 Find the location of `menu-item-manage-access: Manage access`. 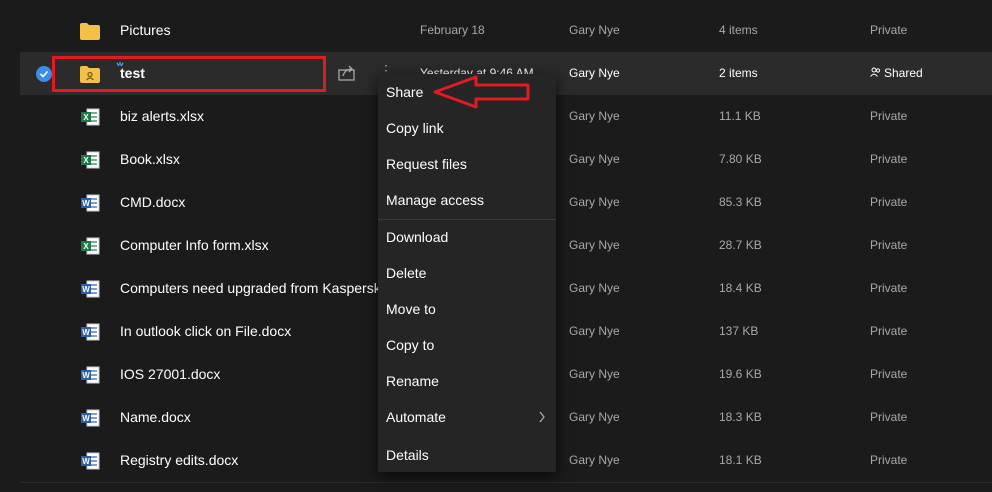

menu-item-manage-access: Manage access is located at coordinates (467, 200).